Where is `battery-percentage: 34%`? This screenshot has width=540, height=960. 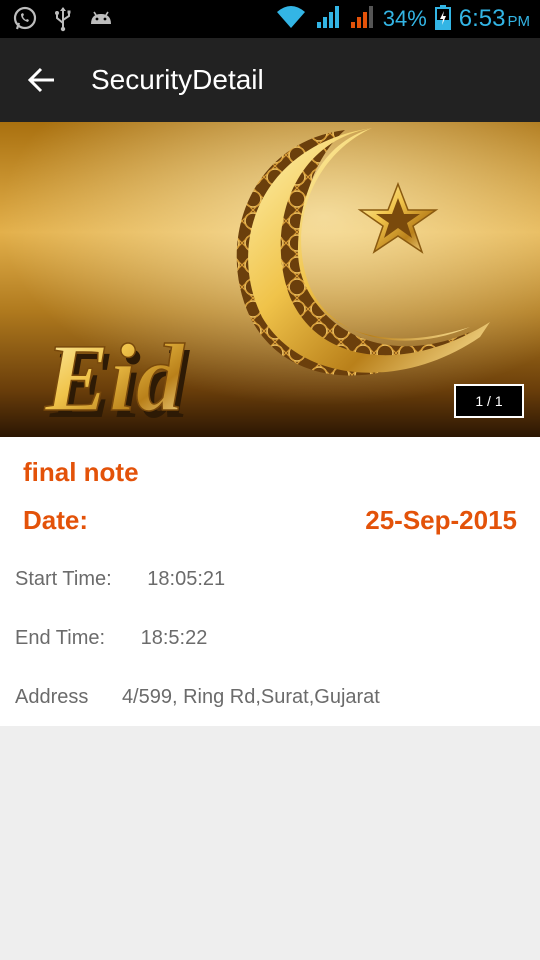 battery-percentage: 34% is located at coordinates (404, 18).